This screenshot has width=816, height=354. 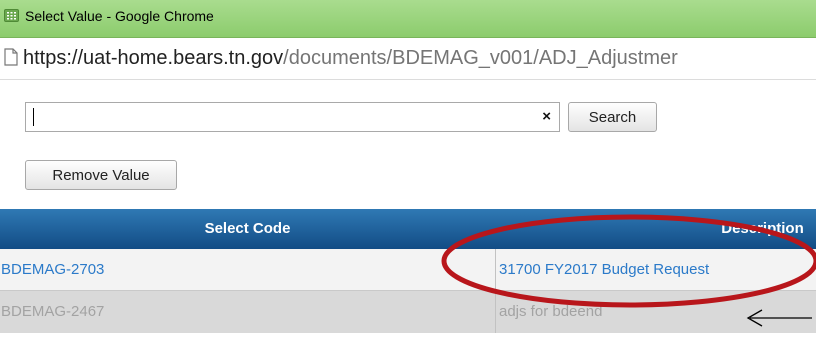 I want to click on search-field: ×, so click(x=292, y=117).